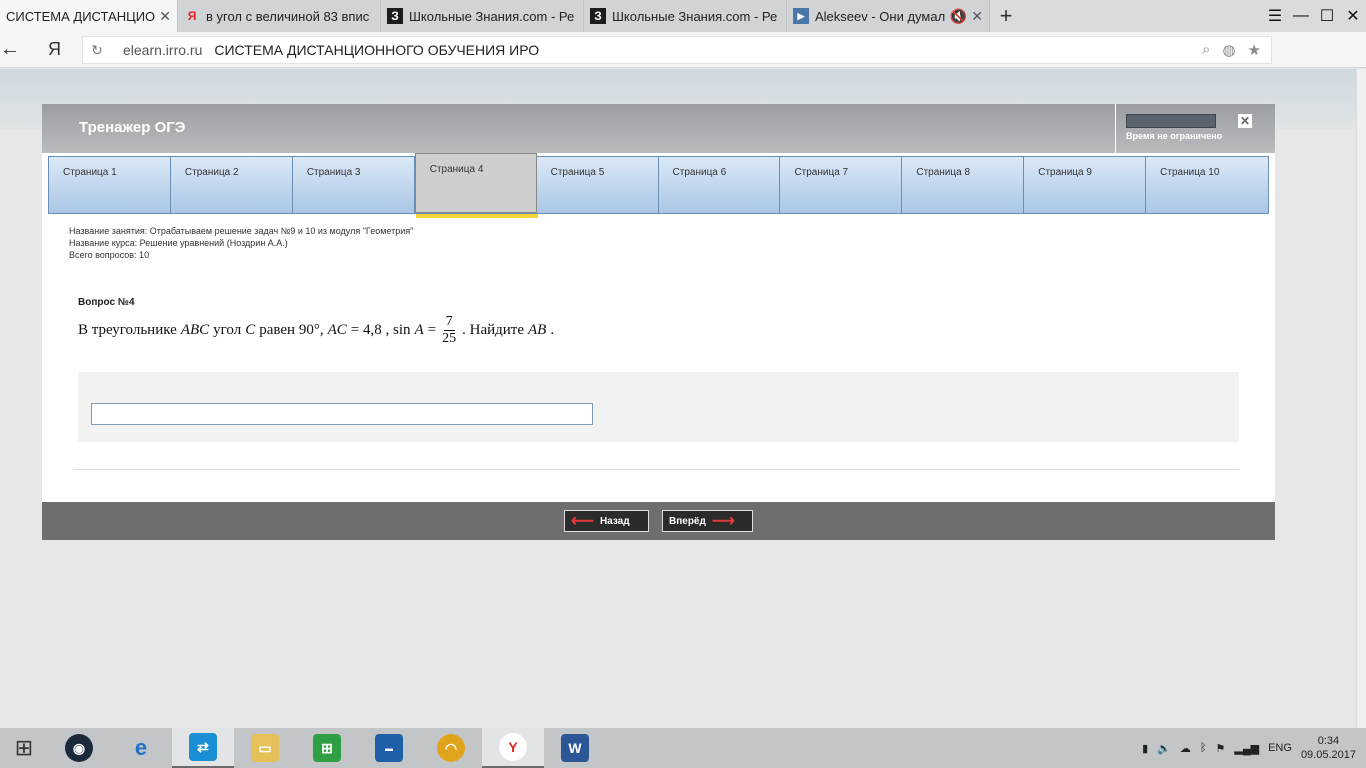  What do you see at coordinates (476, 185) in the screenshot?
I see `tab-page-4: Страница 4` at bounding box center [476, 185].